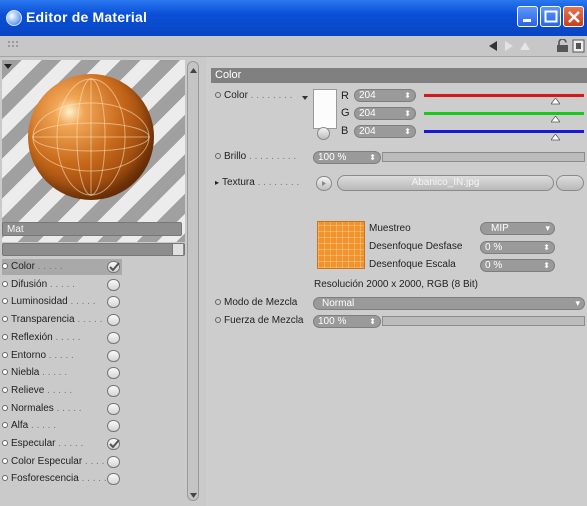 This screenshot has height=506, width=587. What do you see at coordinates (62, 267) in the screenshot?
I see `channel-item: Color . . . . .` at bounding box center [62, 267].